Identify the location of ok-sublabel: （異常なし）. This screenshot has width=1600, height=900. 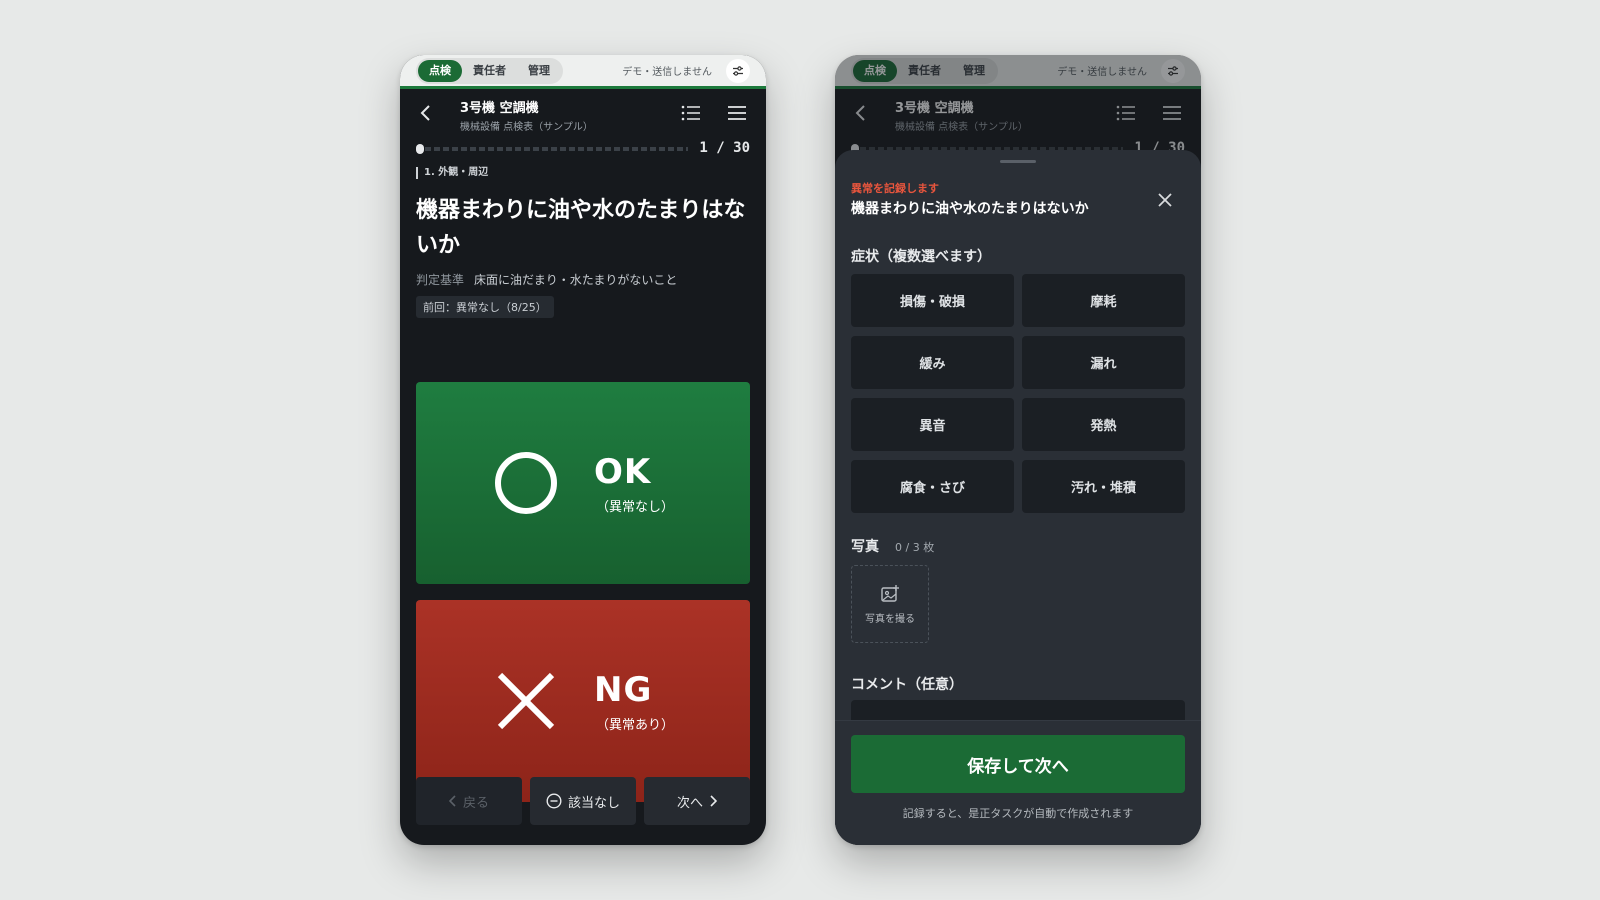
(635, 507).